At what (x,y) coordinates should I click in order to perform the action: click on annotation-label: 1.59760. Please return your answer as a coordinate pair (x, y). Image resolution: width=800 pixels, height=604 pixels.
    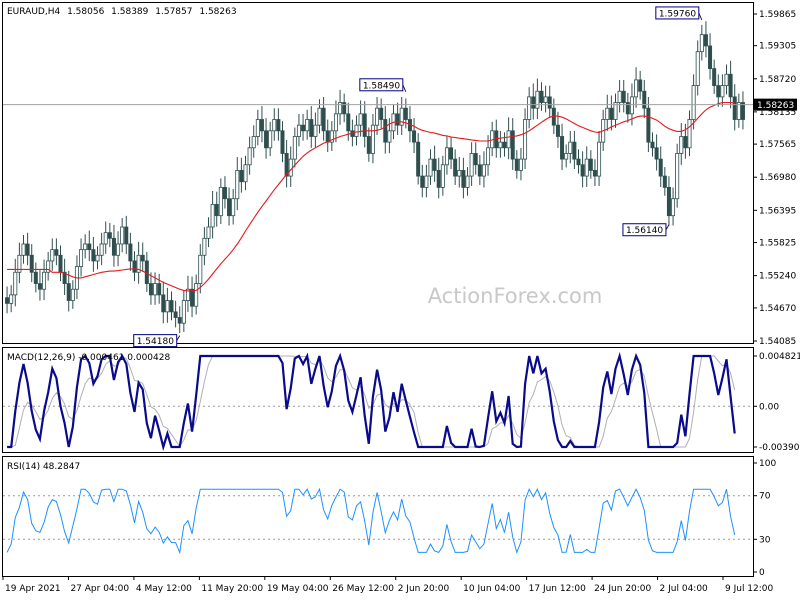
    Looking at the image, I should click on (677, 14).